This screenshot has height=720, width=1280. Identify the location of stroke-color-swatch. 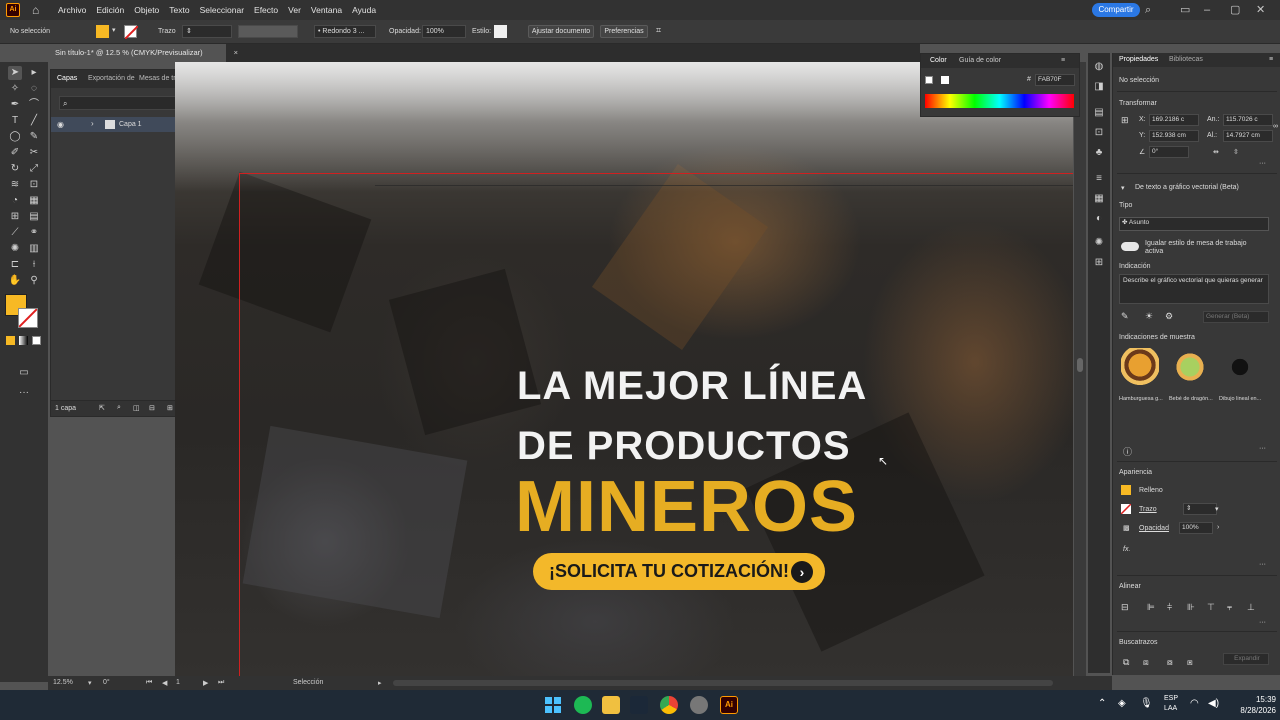
(28, 318).